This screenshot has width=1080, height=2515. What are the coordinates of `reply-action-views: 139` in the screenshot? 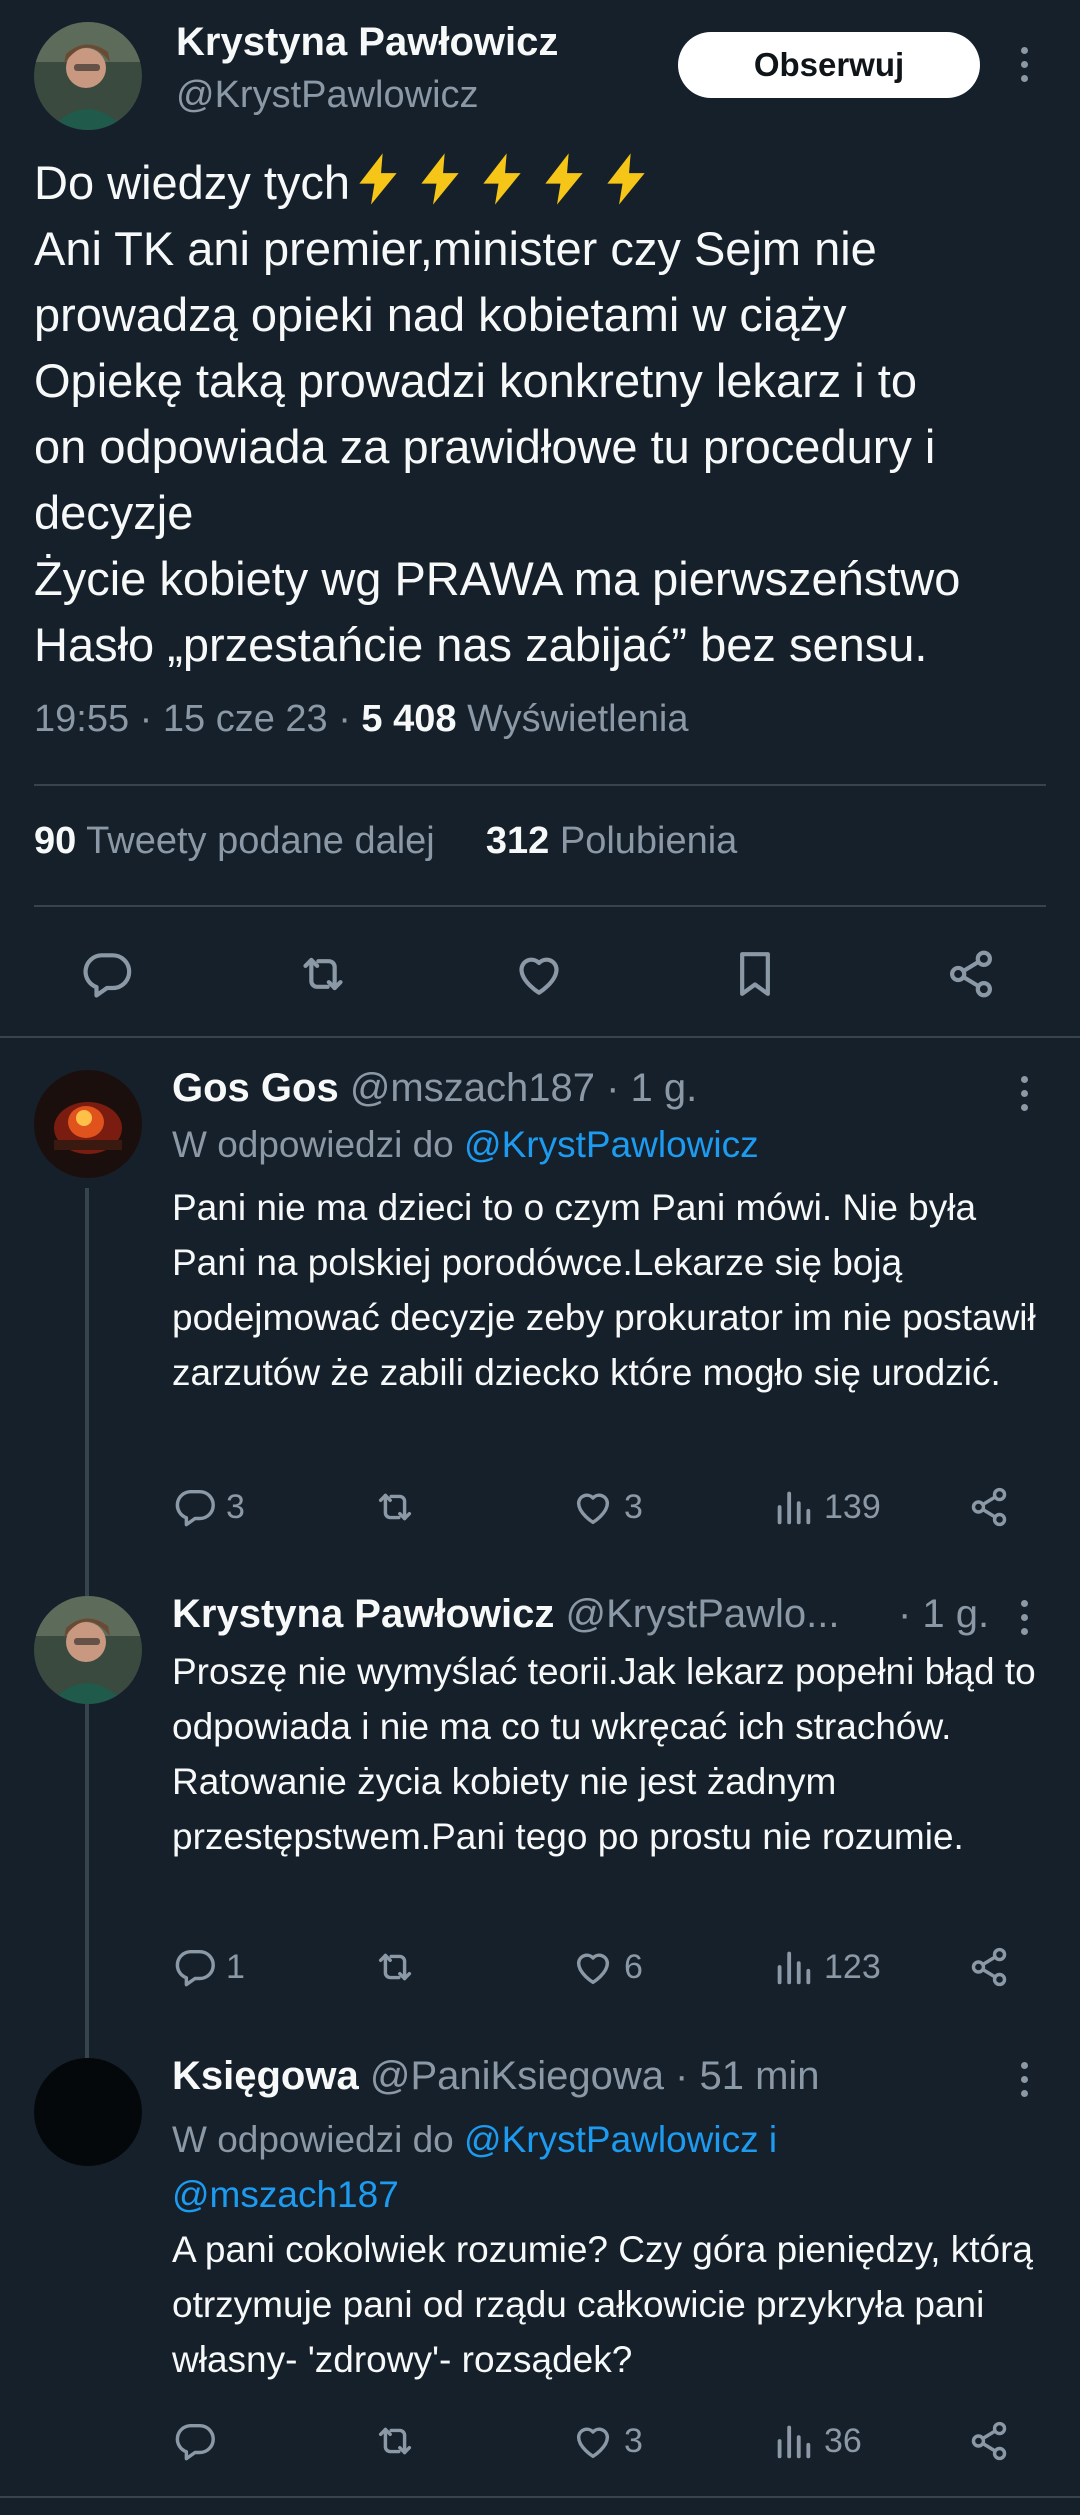 It's located at (825, 1507).